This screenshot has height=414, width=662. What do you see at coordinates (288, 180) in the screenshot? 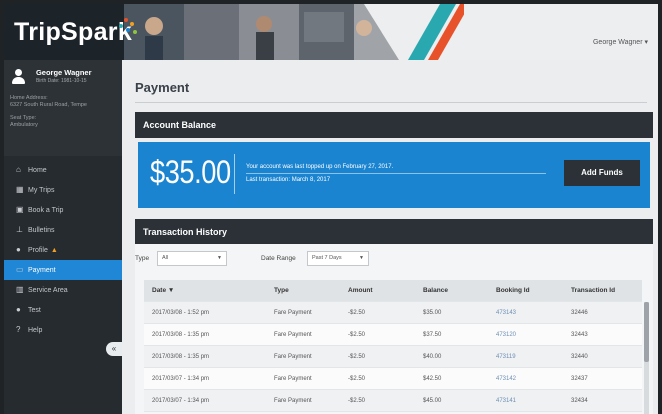
I see `last-transaction-text: Last transaction: March 8, 2017` at bounding box center [288, 180].